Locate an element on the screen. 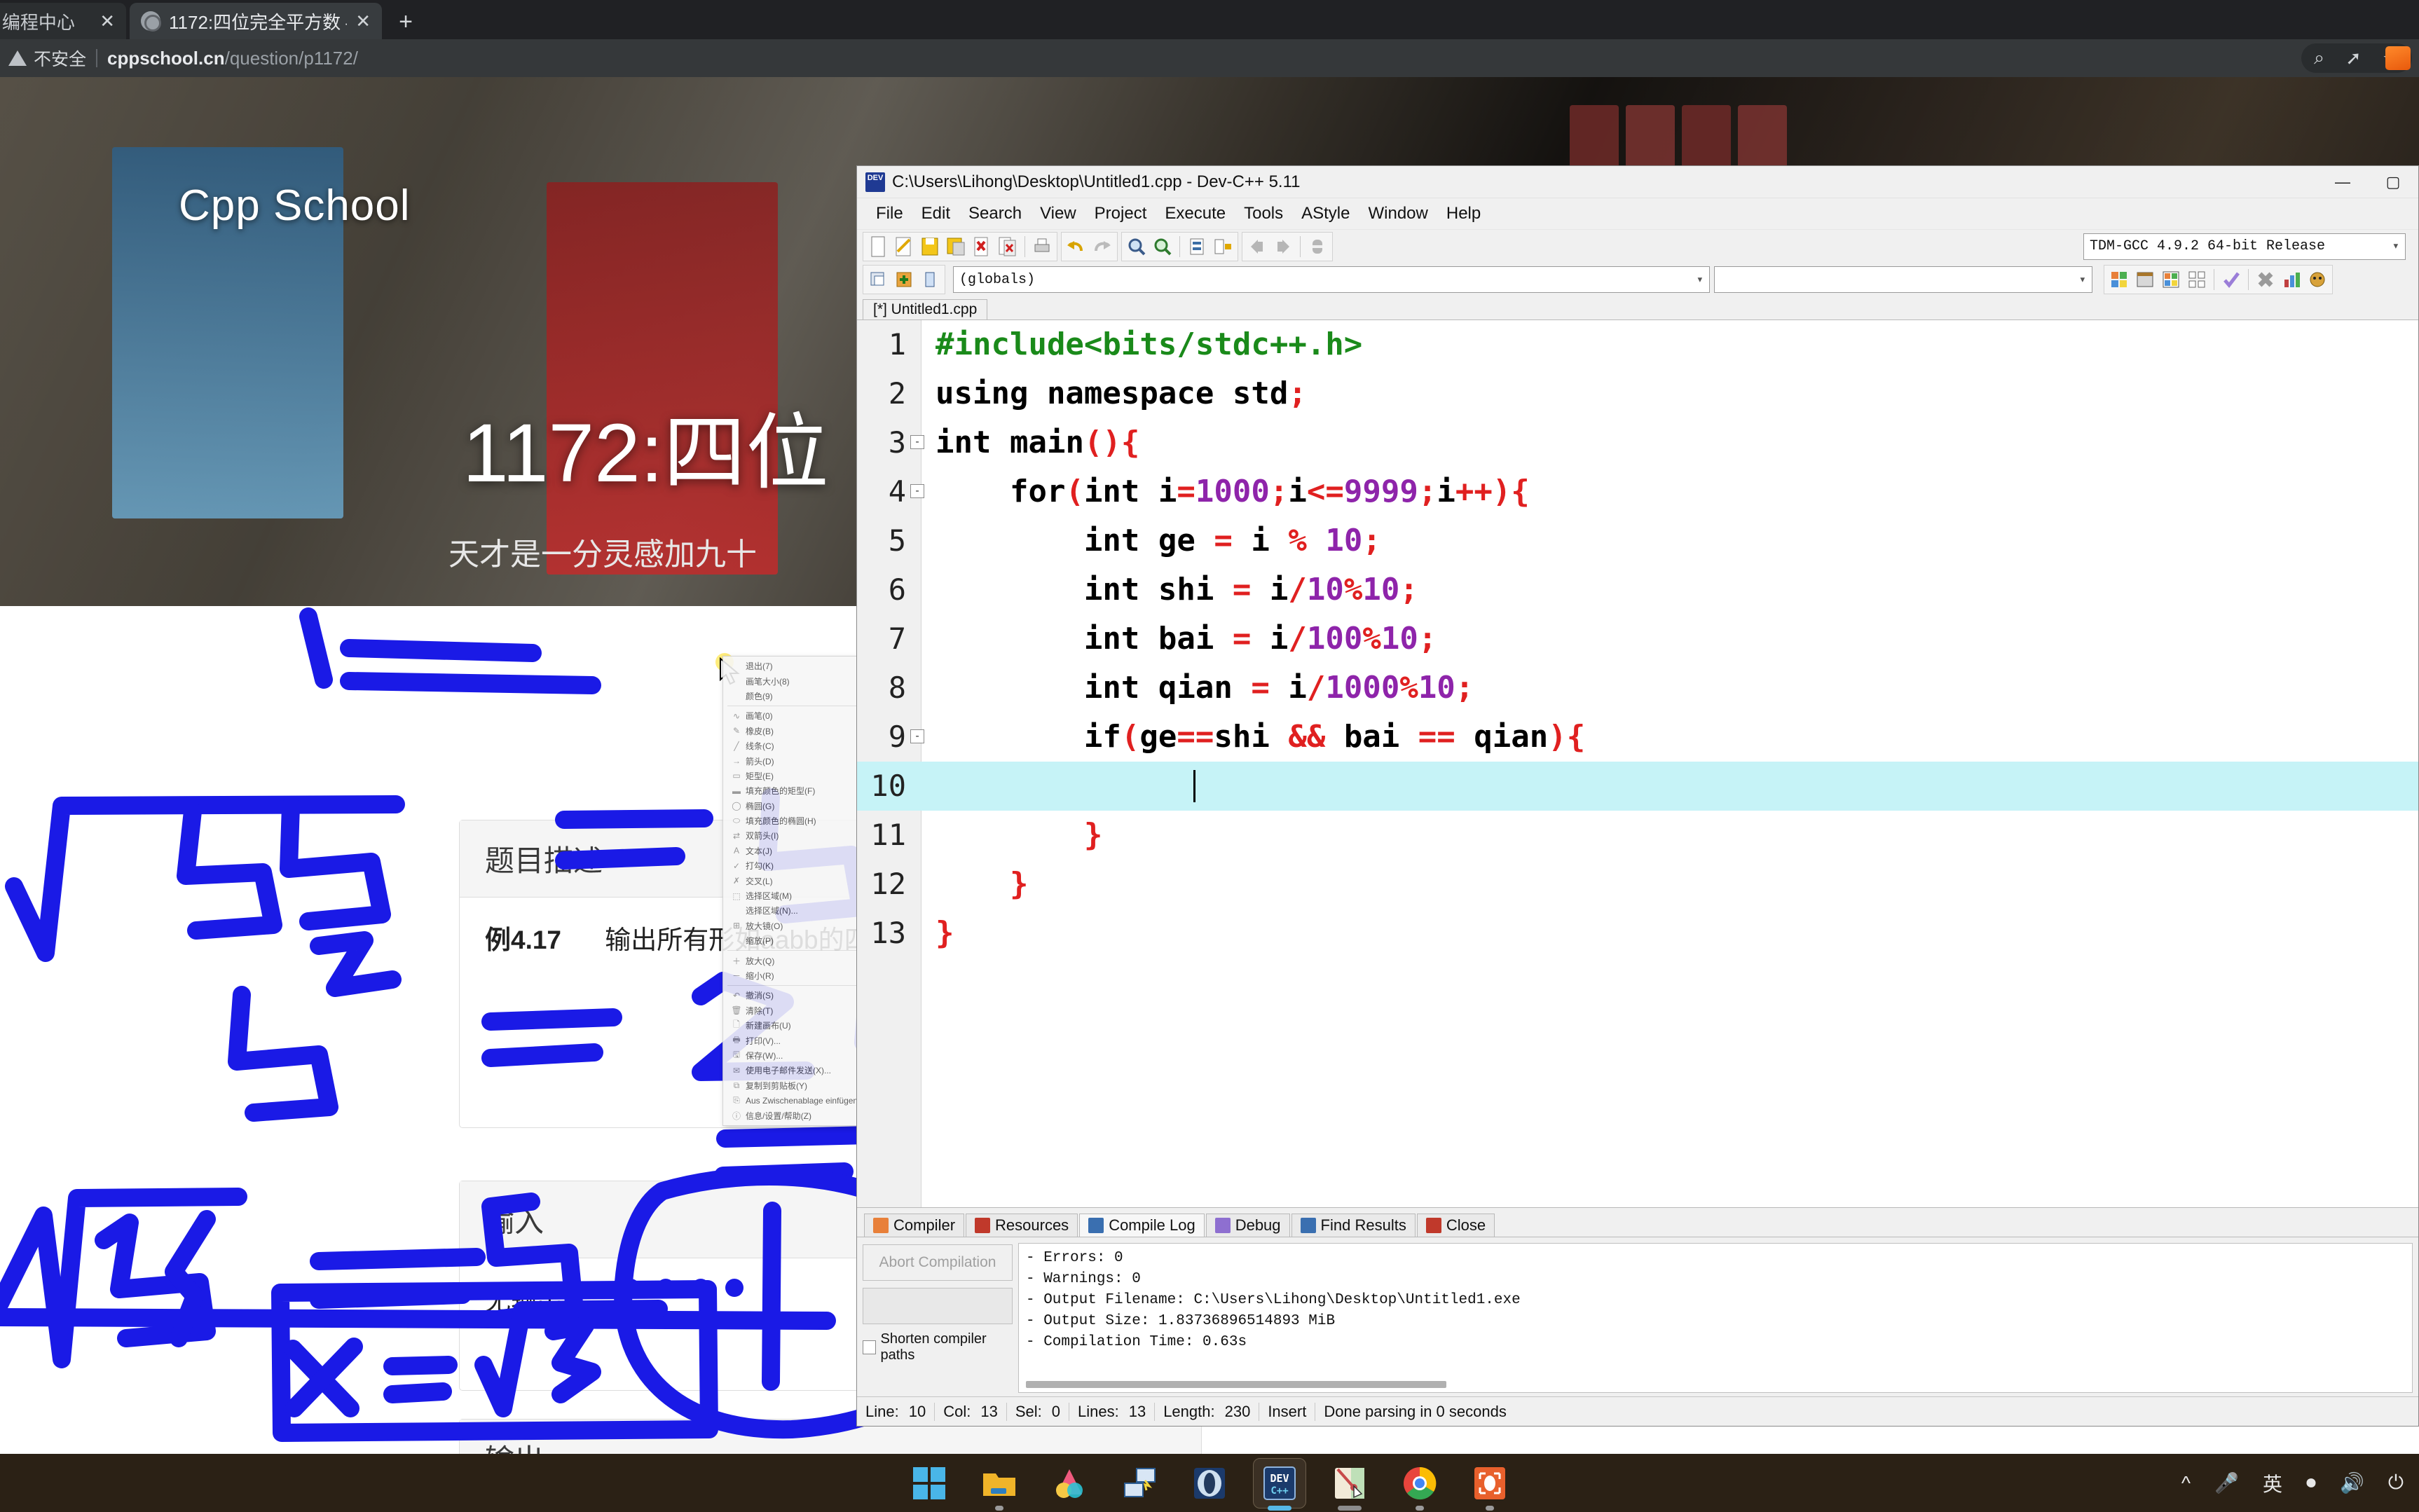  share-icon: ➚ is located at coordinates (2353, 58).